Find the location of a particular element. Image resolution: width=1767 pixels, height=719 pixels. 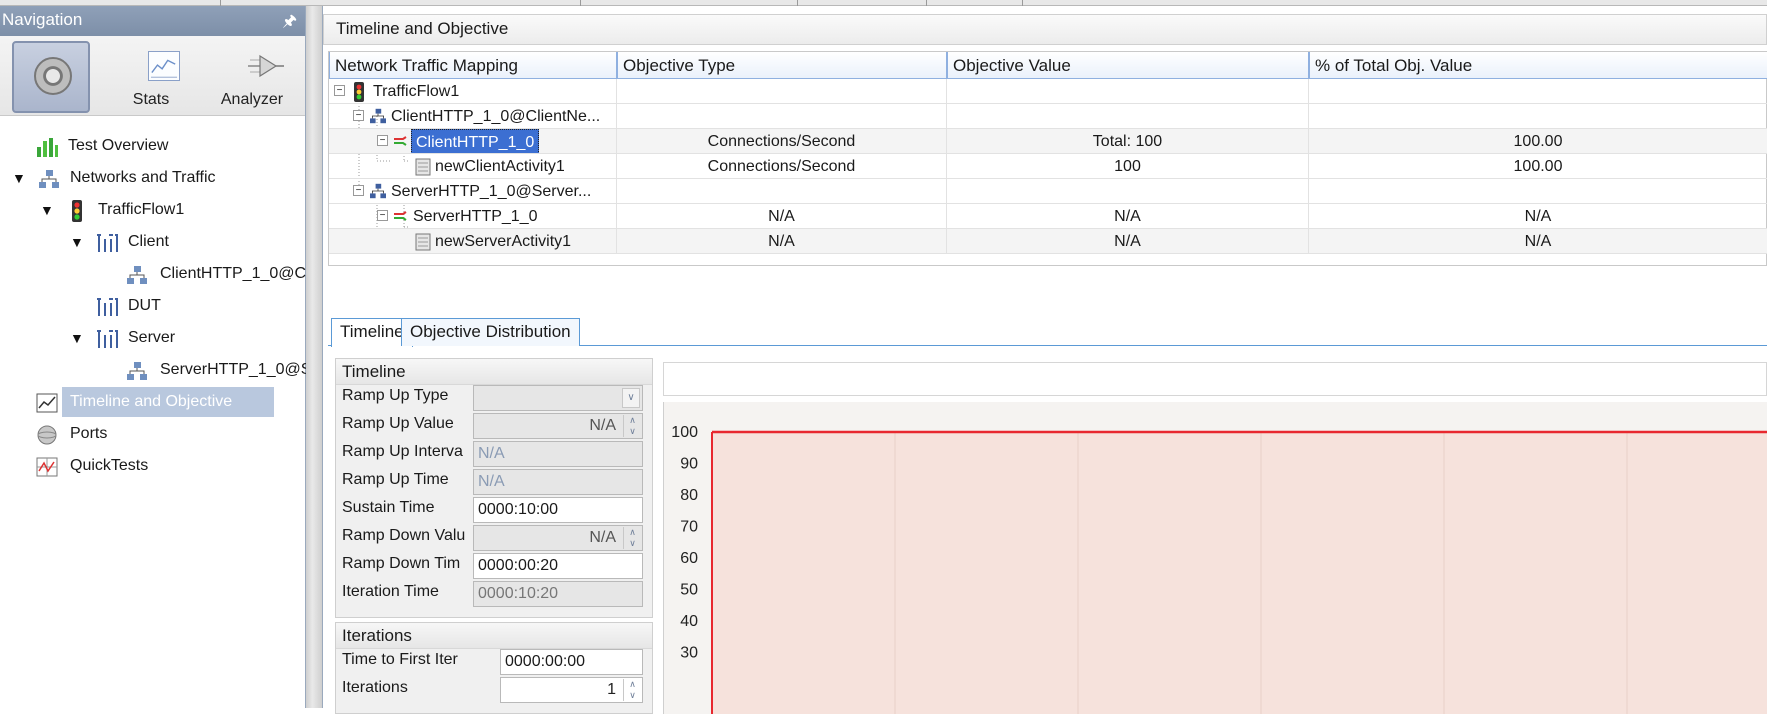

field-label: Sustain Time is located at coordinates (388, 507).